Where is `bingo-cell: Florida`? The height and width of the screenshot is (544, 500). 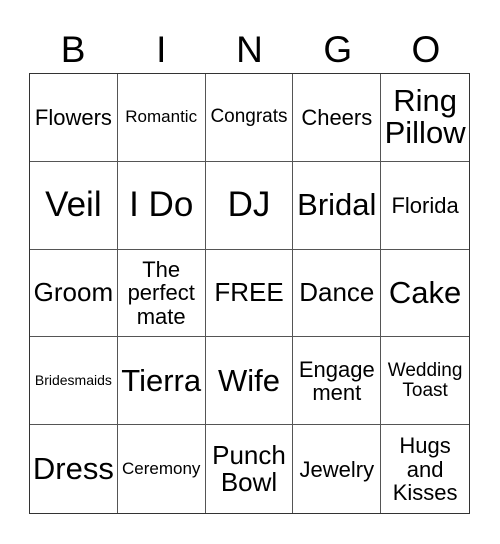 bingo-cell: Florida is located at coordinates (425, 206).